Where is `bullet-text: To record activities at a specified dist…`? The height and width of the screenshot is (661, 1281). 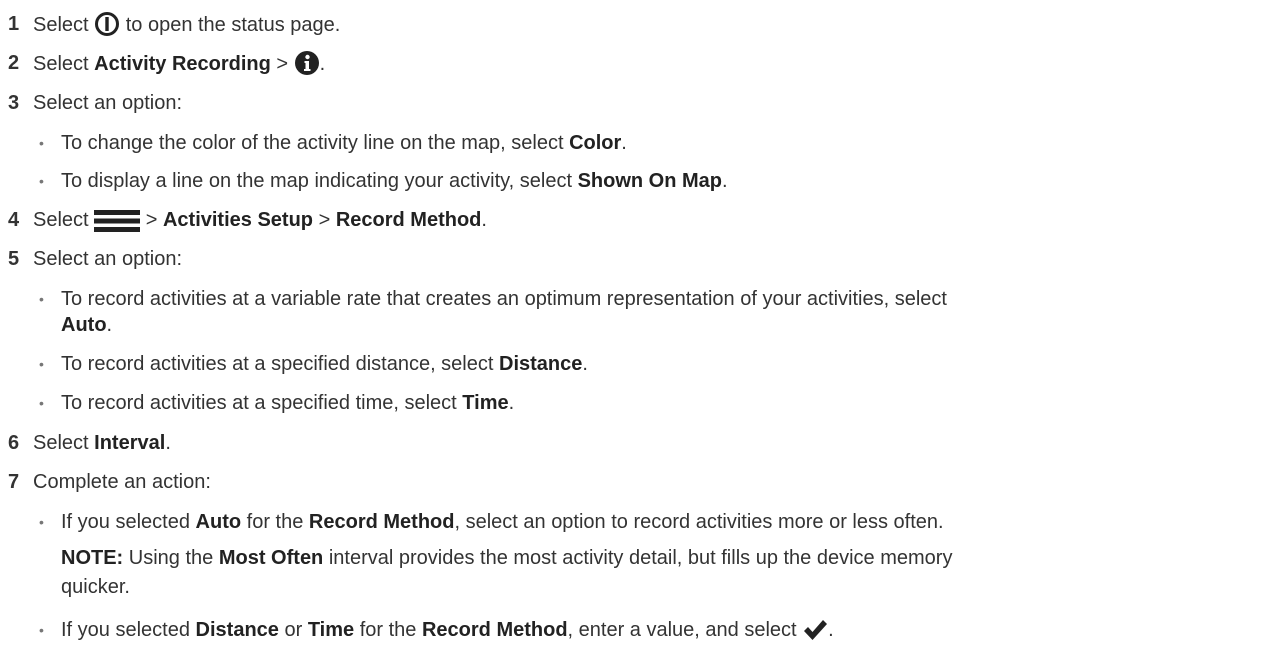 bullet-text: To record activities at a specified dist… is located at coordinates (277, 364).